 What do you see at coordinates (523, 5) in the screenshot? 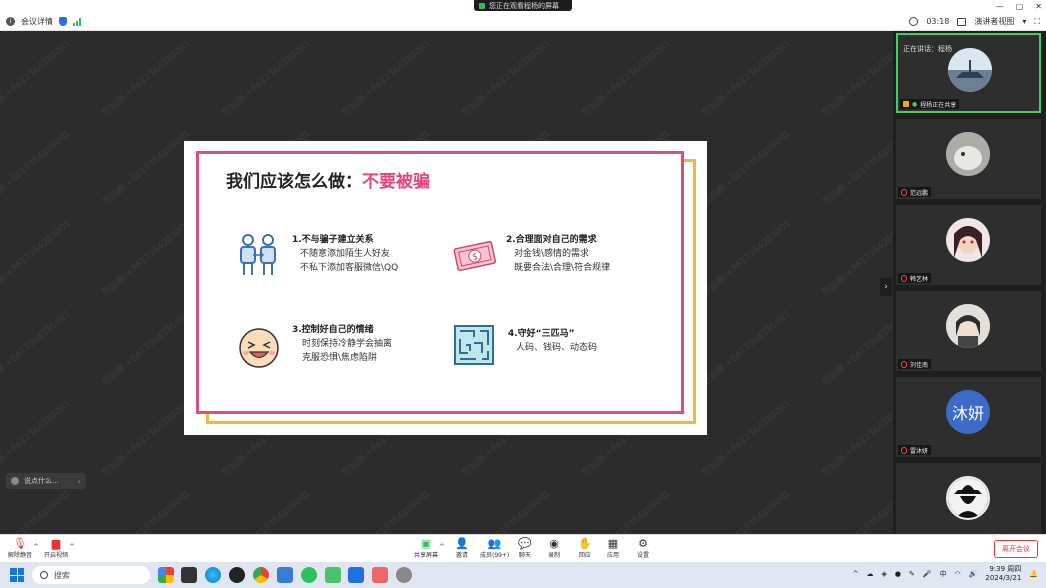
I see `screen-share-banner: 您正在观看程杨的屏幕` at bounding box center [523, 5].